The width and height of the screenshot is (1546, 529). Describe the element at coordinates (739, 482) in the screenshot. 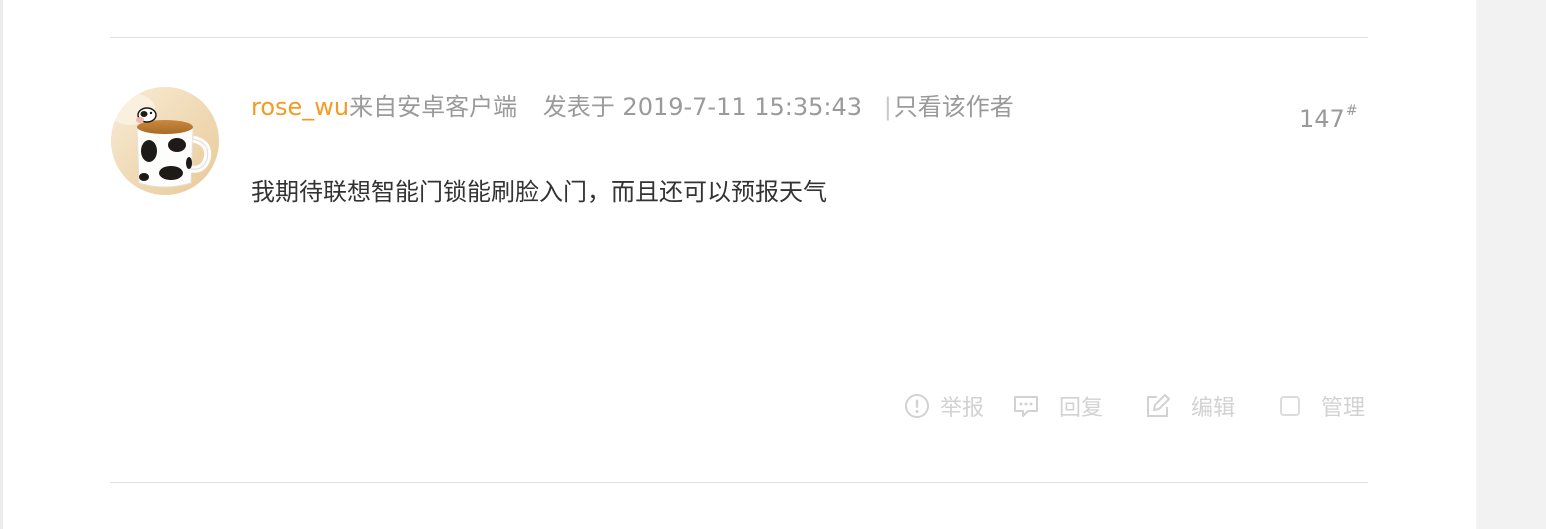

I see `bottom-divider` at that location.